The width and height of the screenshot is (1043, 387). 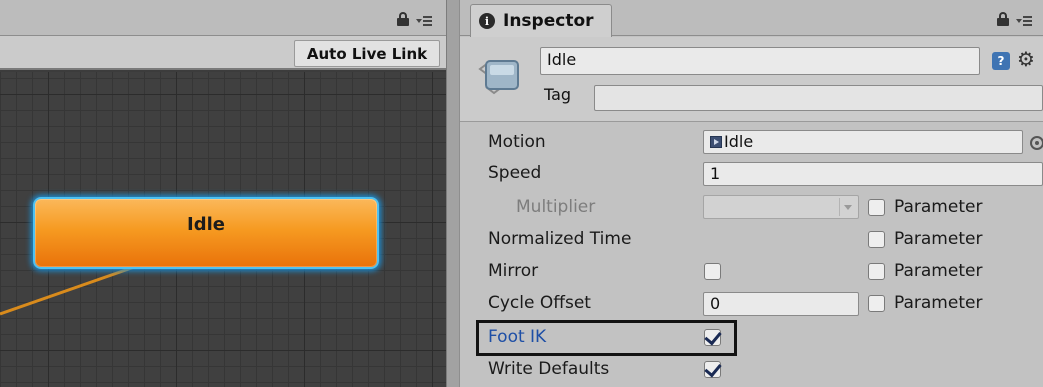 I want to click on info-icon: i, so click(x=487, y=21).